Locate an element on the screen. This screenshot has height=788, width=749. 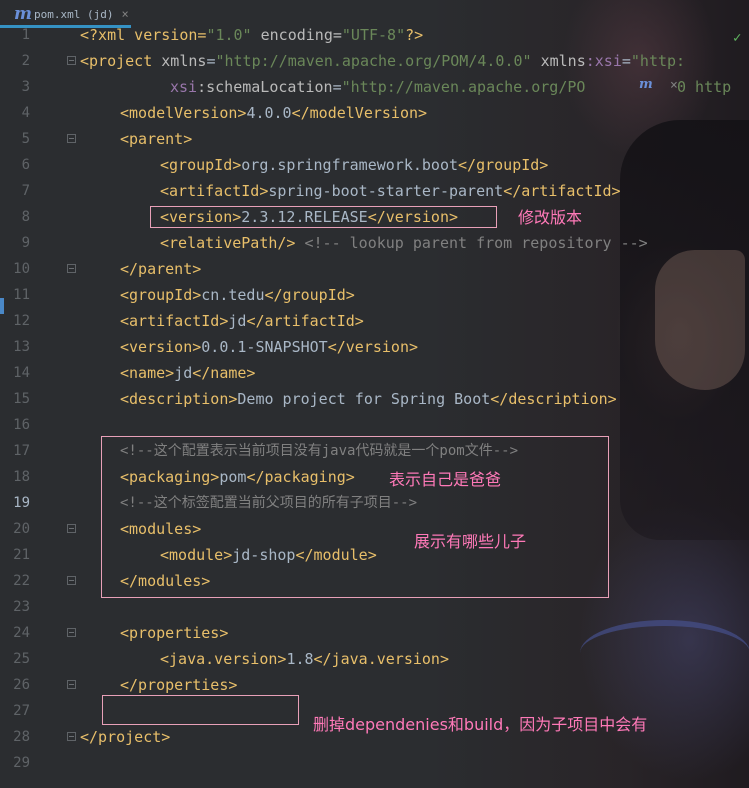
code-line-12: <artifactId>jd</artifactId> is located at coordinates (242, 321).